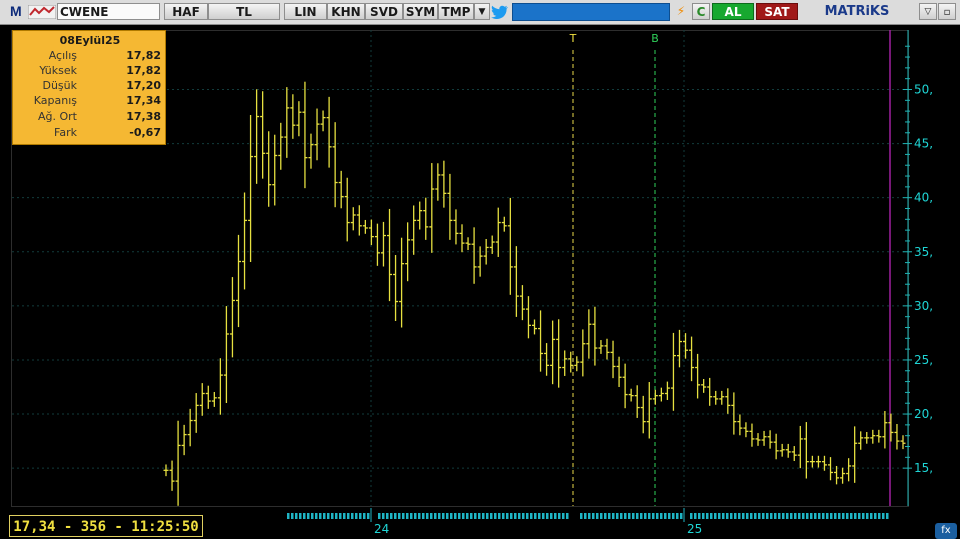 The image size is (960, 539). What do you see at coordinates (923, 252) in the screenshot?
I see `y-tick-label: 35,` at bounding box center [923, 252].